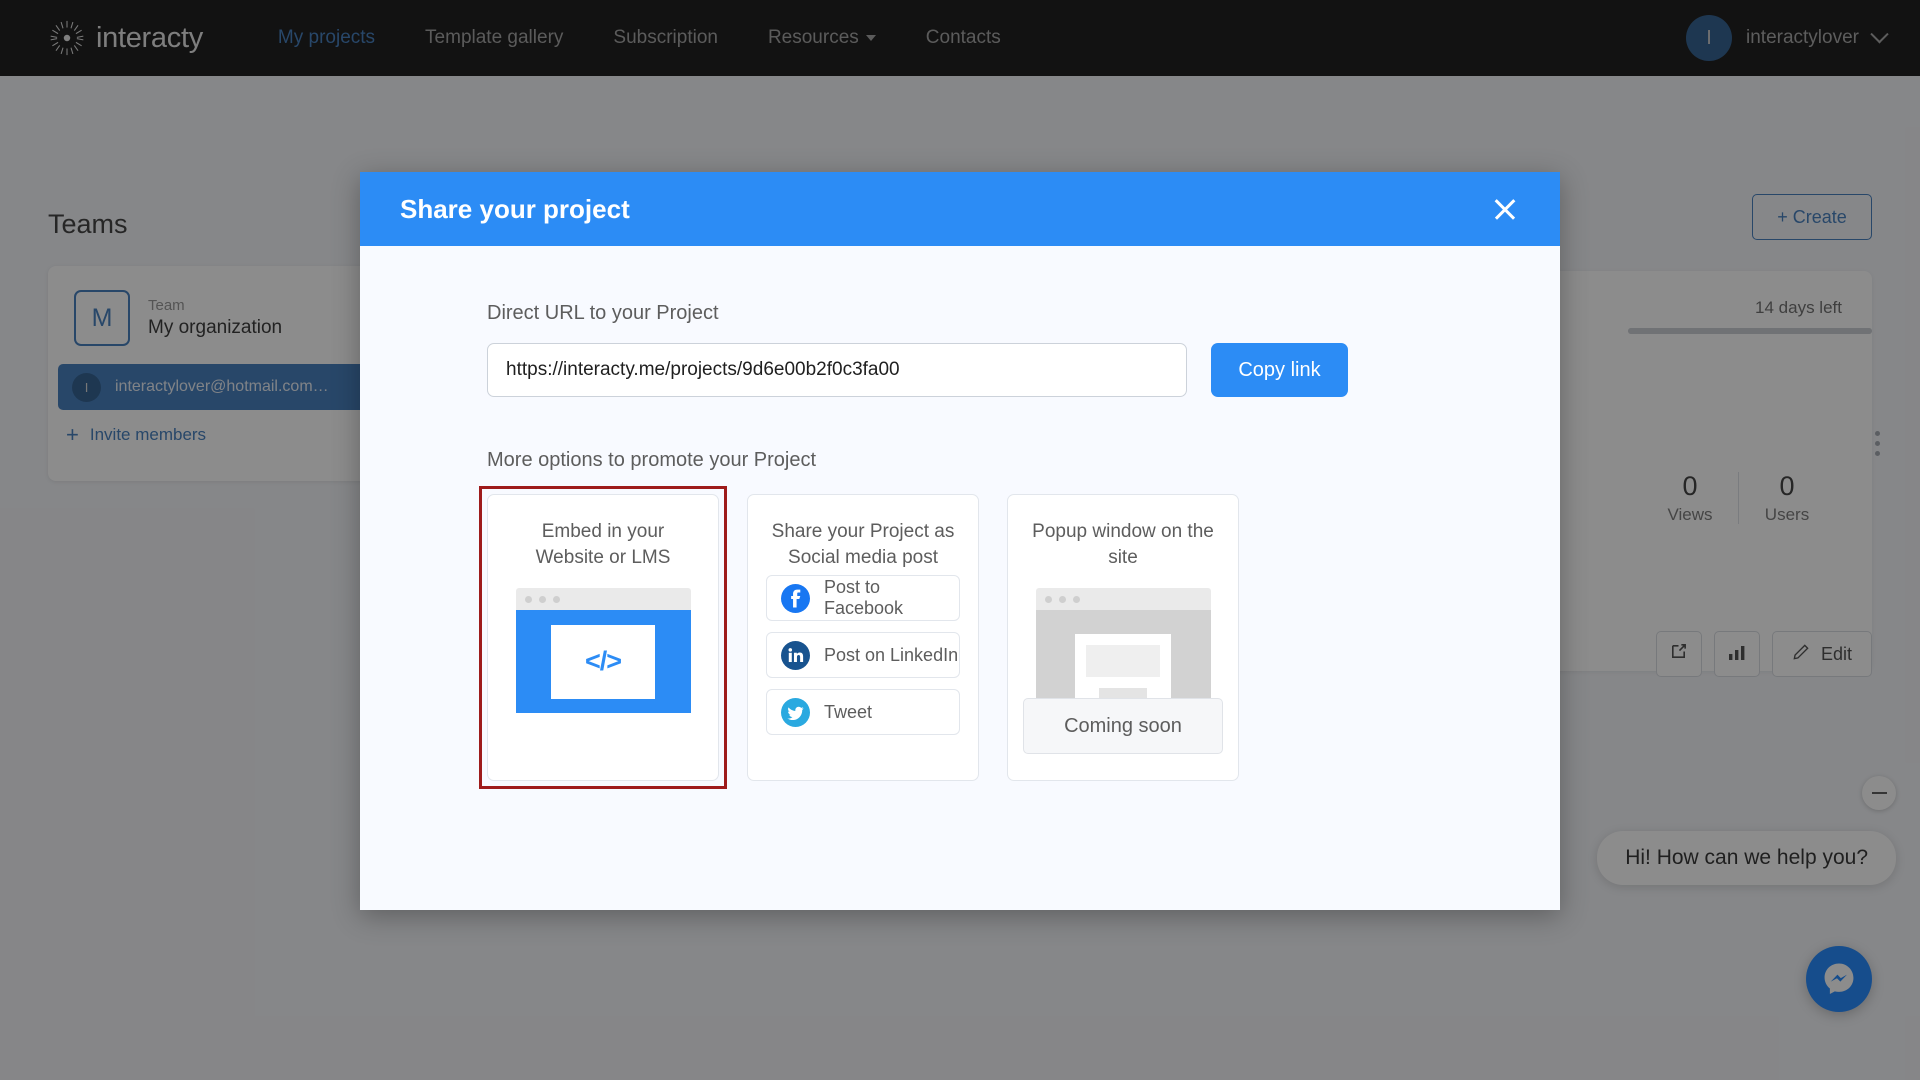 The height and width of the screenshot is (1080, 1920). What do you see at coordinates (1279, 370) in the screenshot?
I see `copy-link-button: Copy link` at bounding box center [1279, 370].